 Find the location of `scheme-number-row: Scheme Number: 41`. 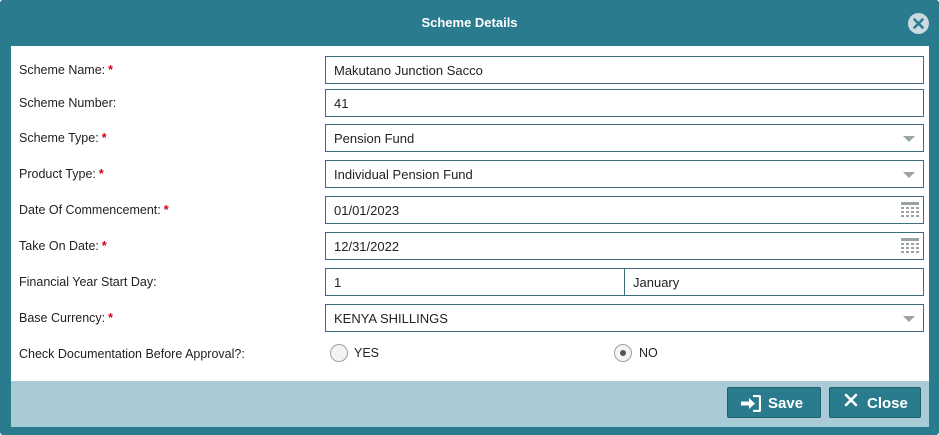

scheme-number-row: Scheme Number: 41 is located at coordinates (470, 103).